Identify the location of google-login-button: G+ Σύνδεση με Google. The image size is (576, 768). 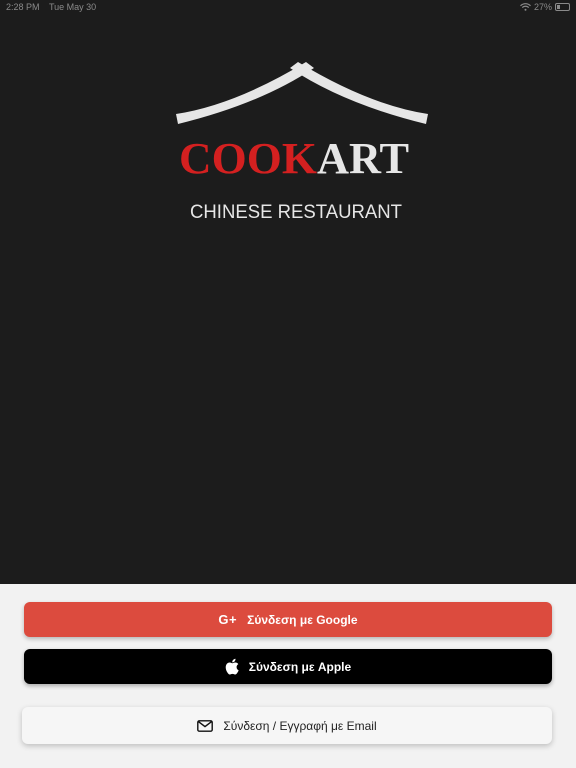
(288, 619).